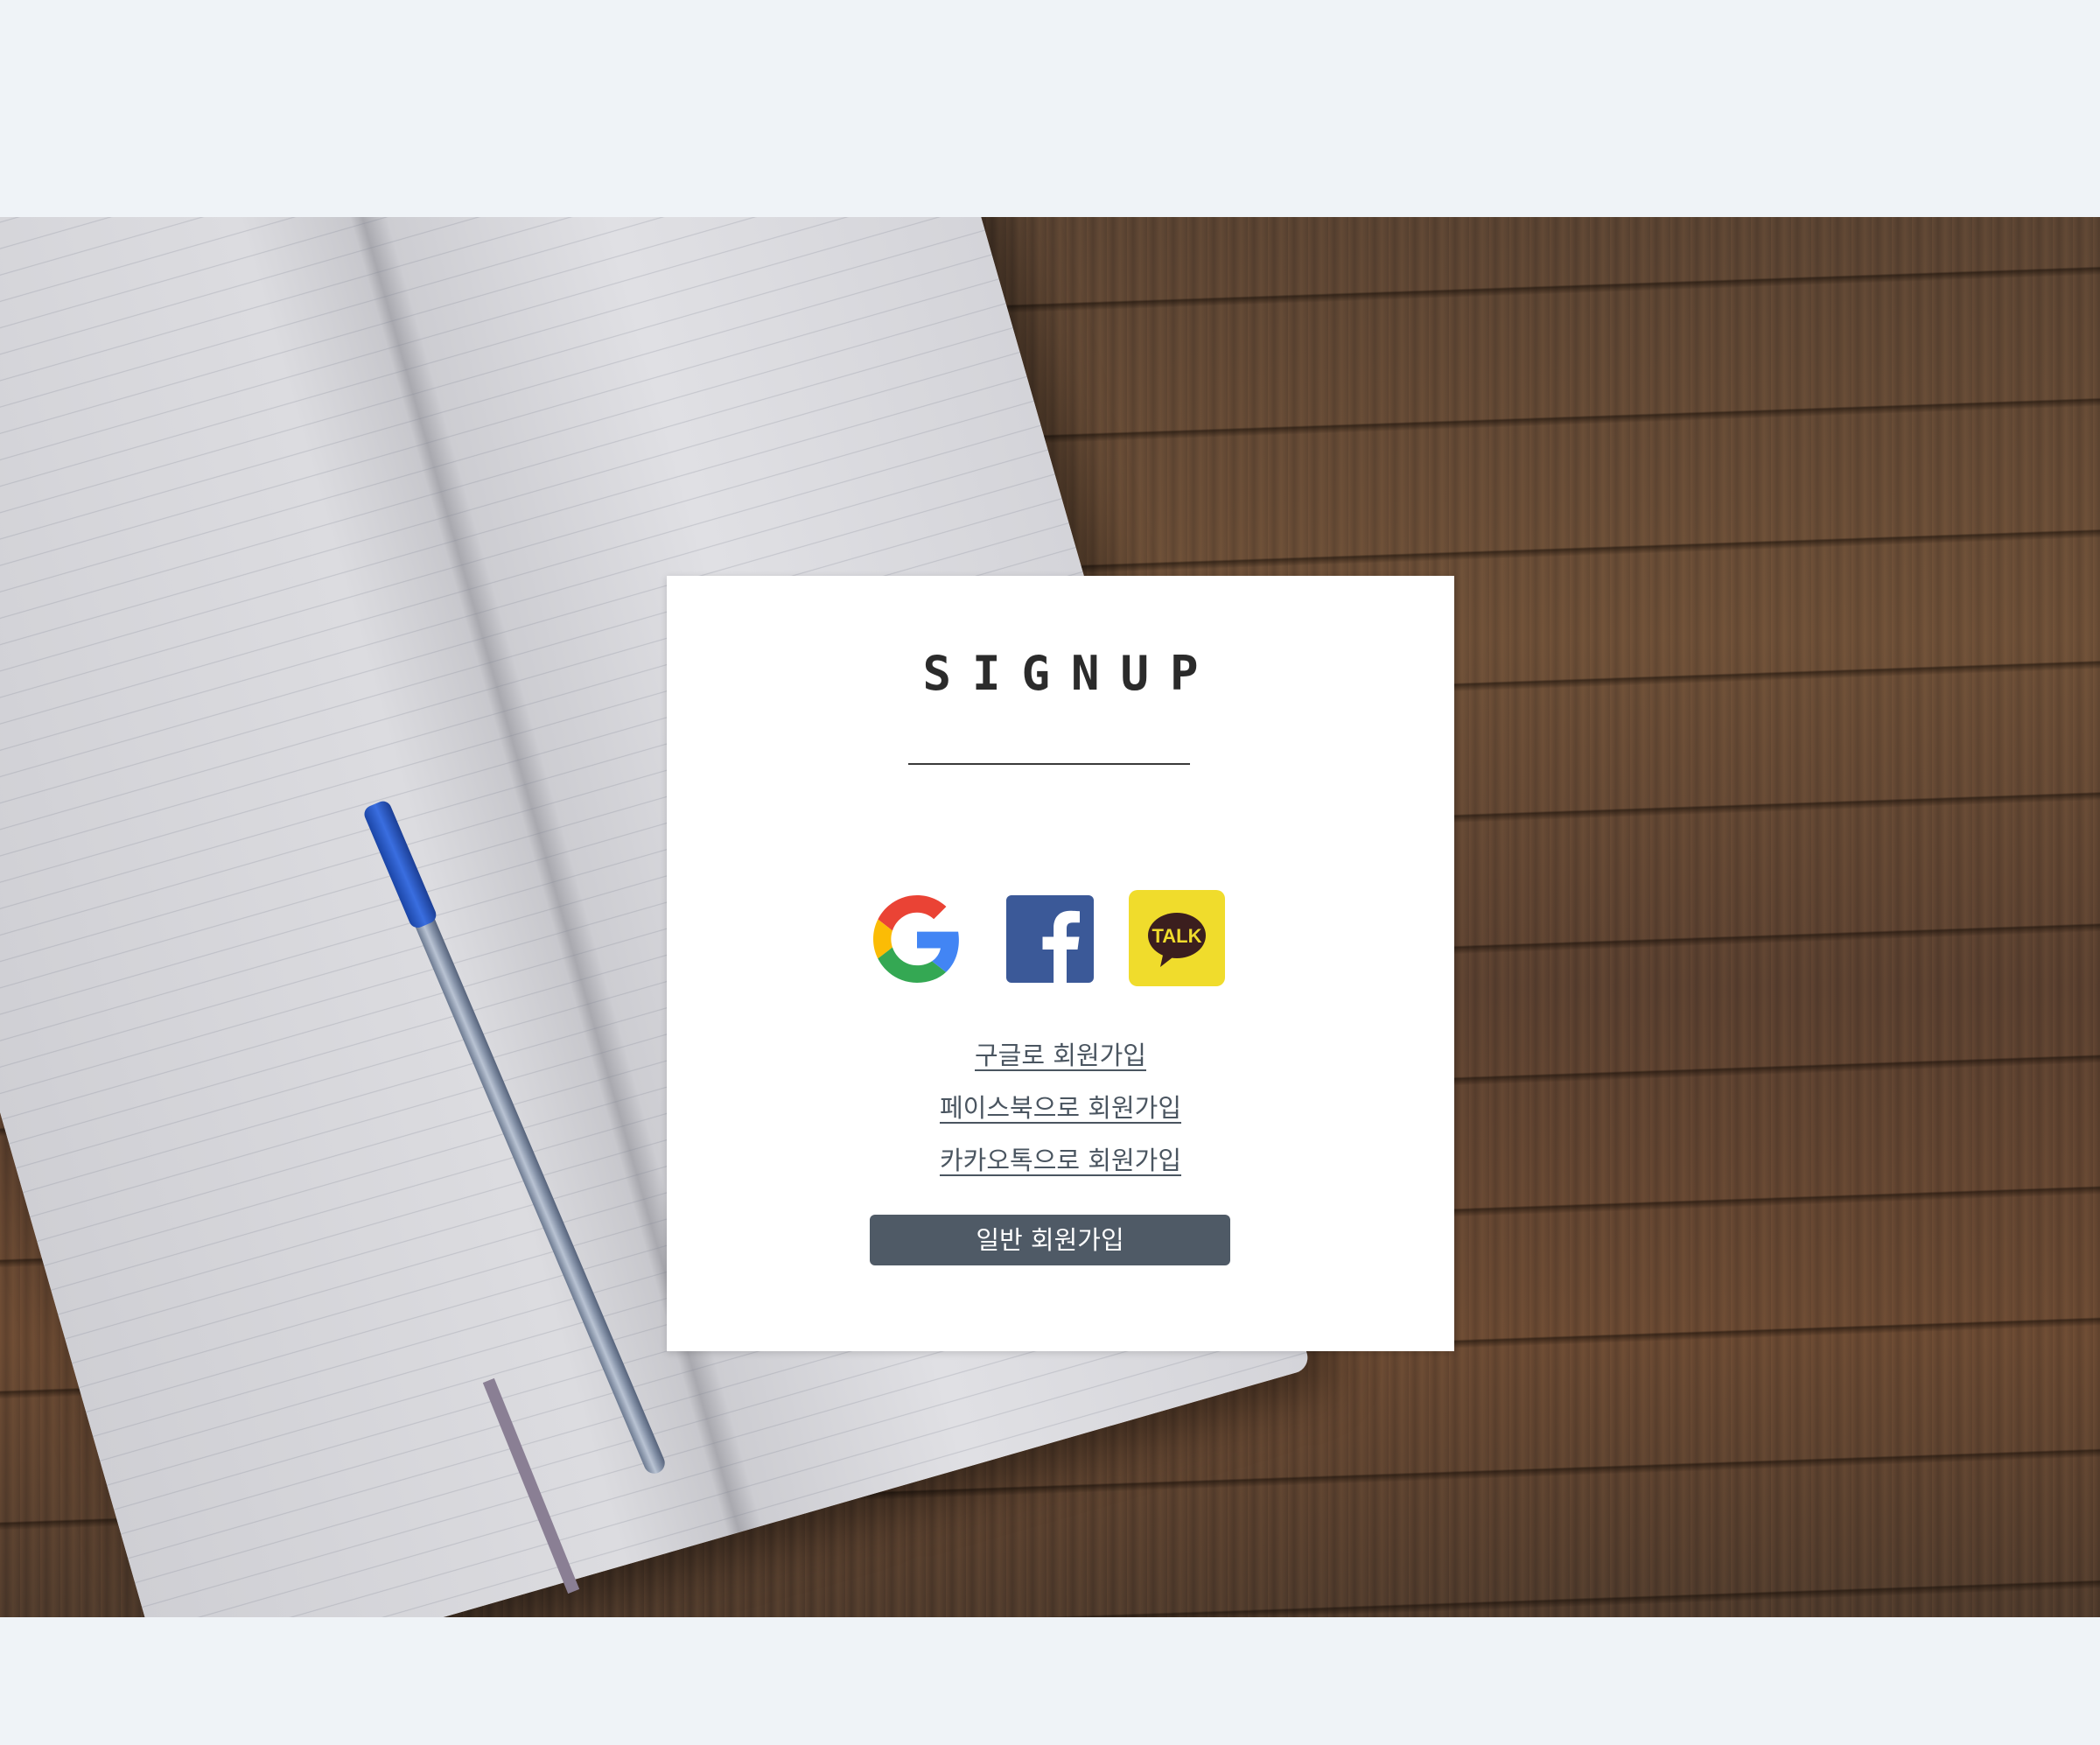 The height and width of the screenshot is (1745, 2100). I want to click on kakao-icon: TALK, so click(1177, 938).